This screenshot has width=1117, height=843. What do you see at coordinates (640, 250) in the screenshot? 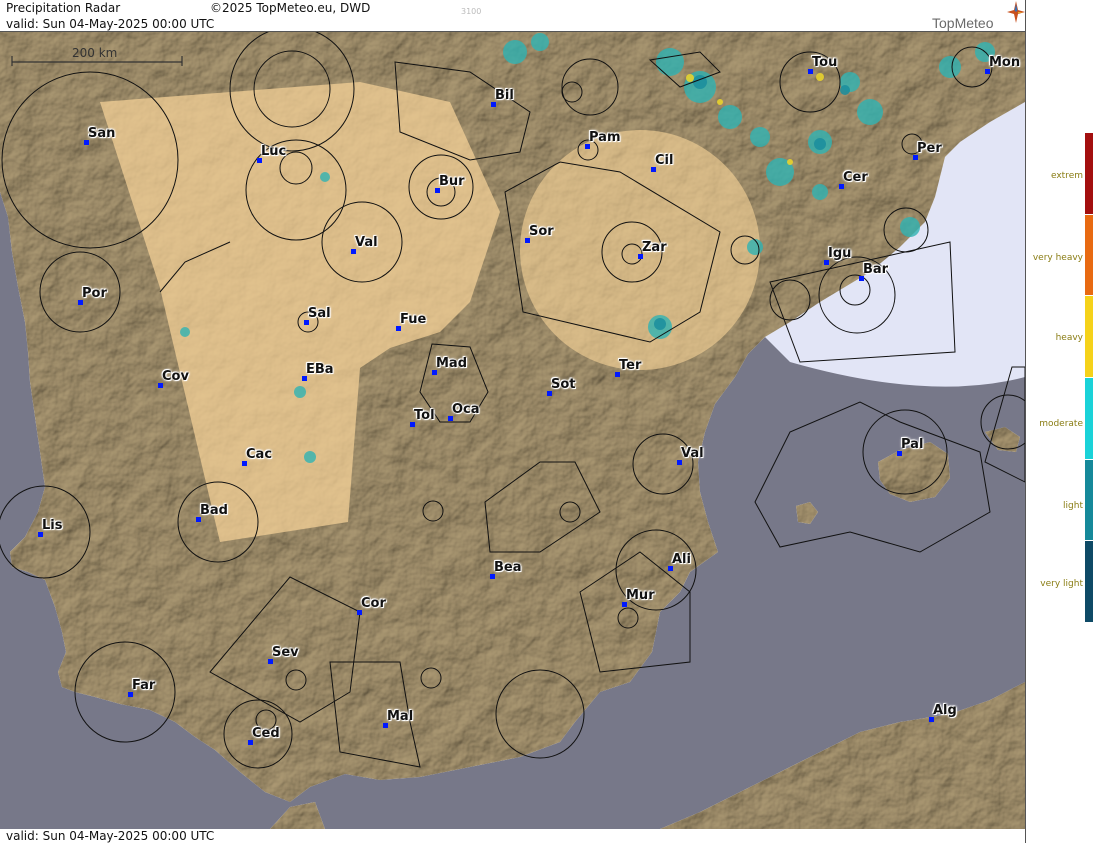
I see `radar-coverage-zaragoza` at bounding box center [640, 250].